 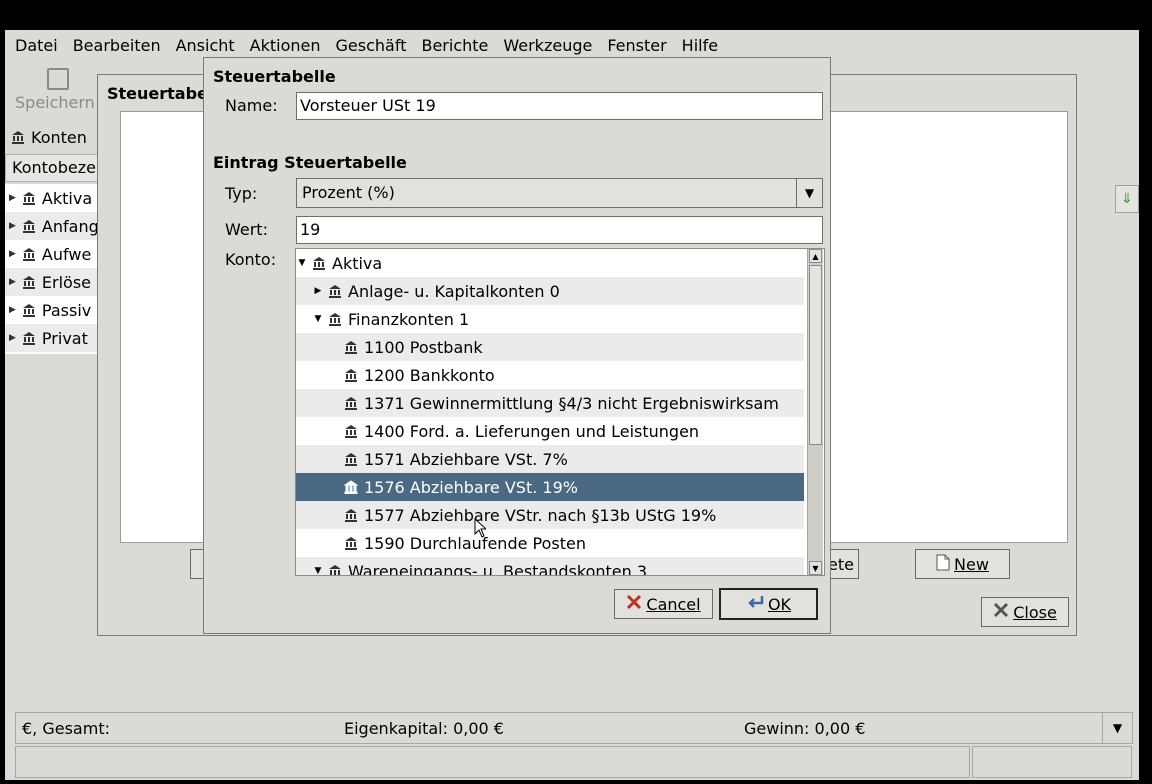 What do you see at coordinates (310, 162) in the screenshot?
I see `section-title-entry: Eintrag Steuertabelle` at bounding box center [310, 162].